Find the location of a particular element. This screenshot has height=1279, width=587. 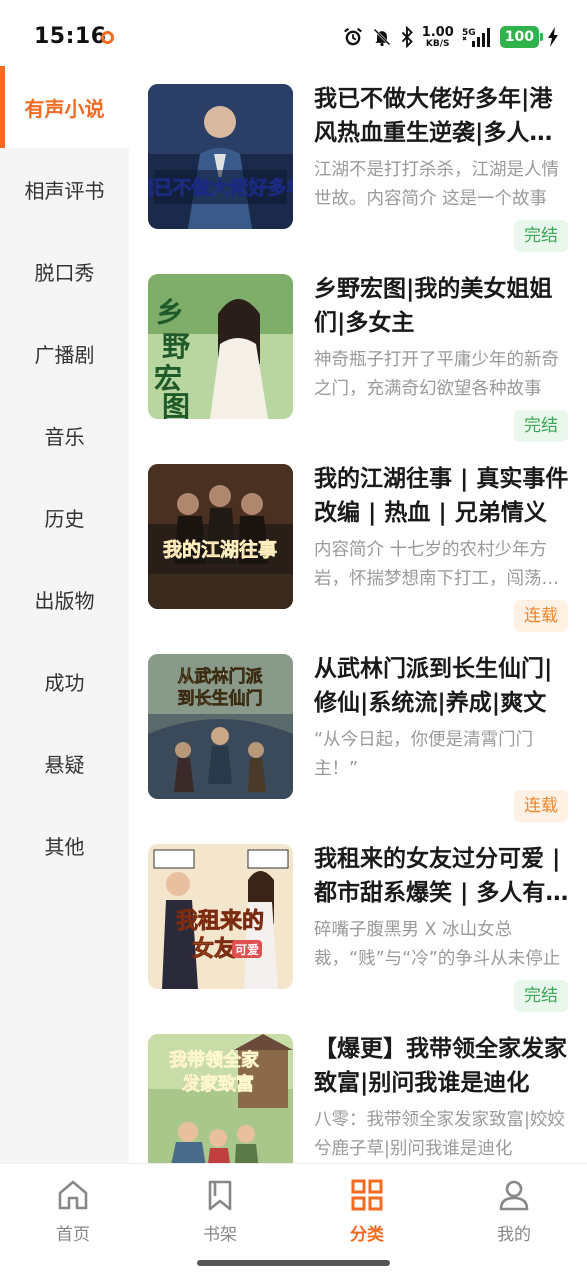

svg-text: 野 is located at coordinates (176, 346).